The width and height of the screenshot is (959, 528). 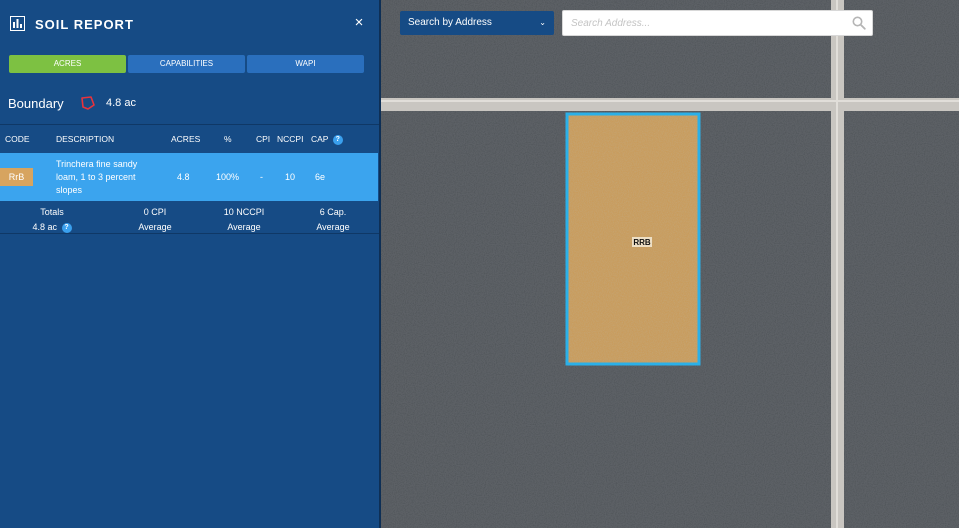 What do you see at coordinates (228, 139) in the screenshot?
I see `column-header-percent: %` at bounding box center [228, 139].